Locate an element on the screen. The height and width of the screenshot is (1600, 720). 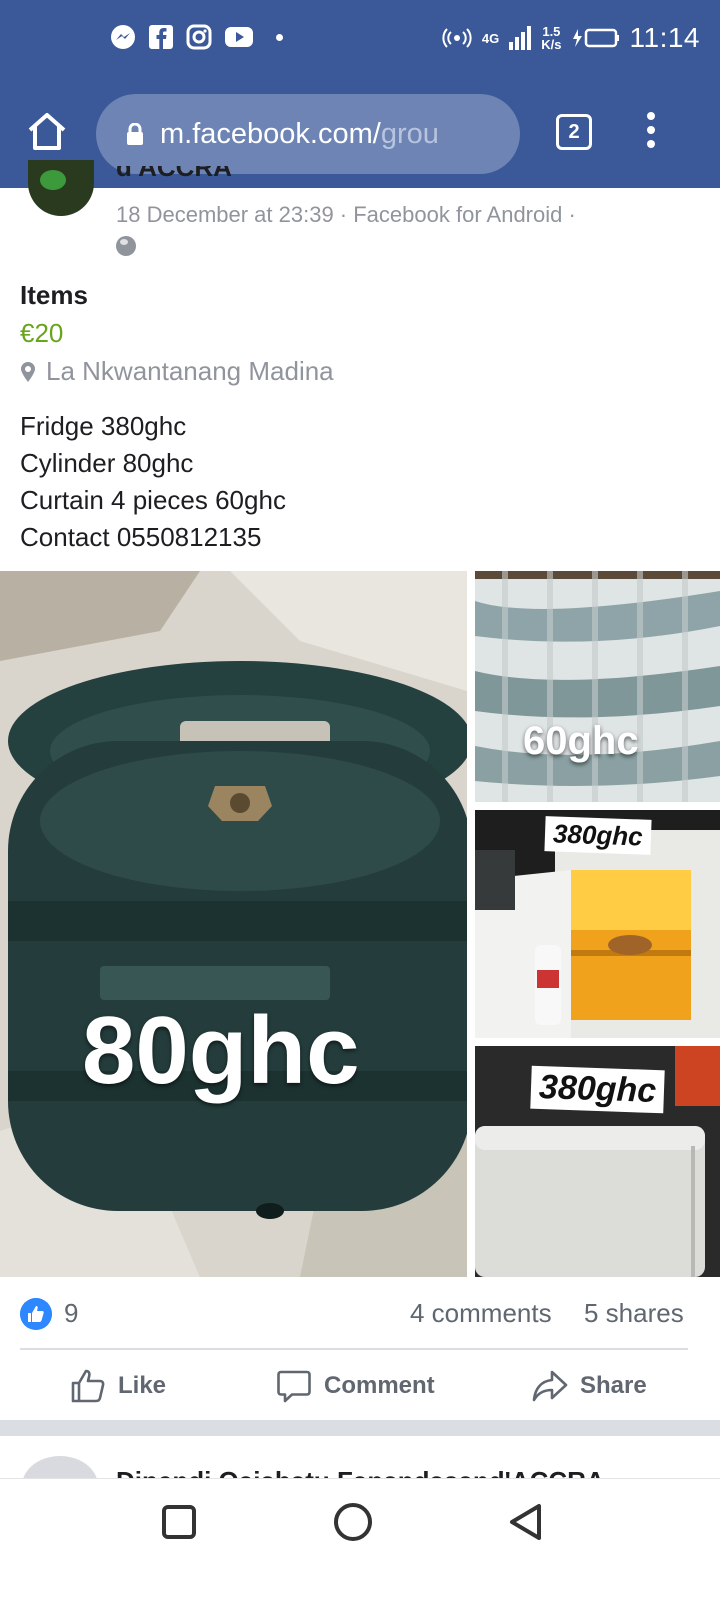
like-label: Like is located at coordinates (142, 1385).